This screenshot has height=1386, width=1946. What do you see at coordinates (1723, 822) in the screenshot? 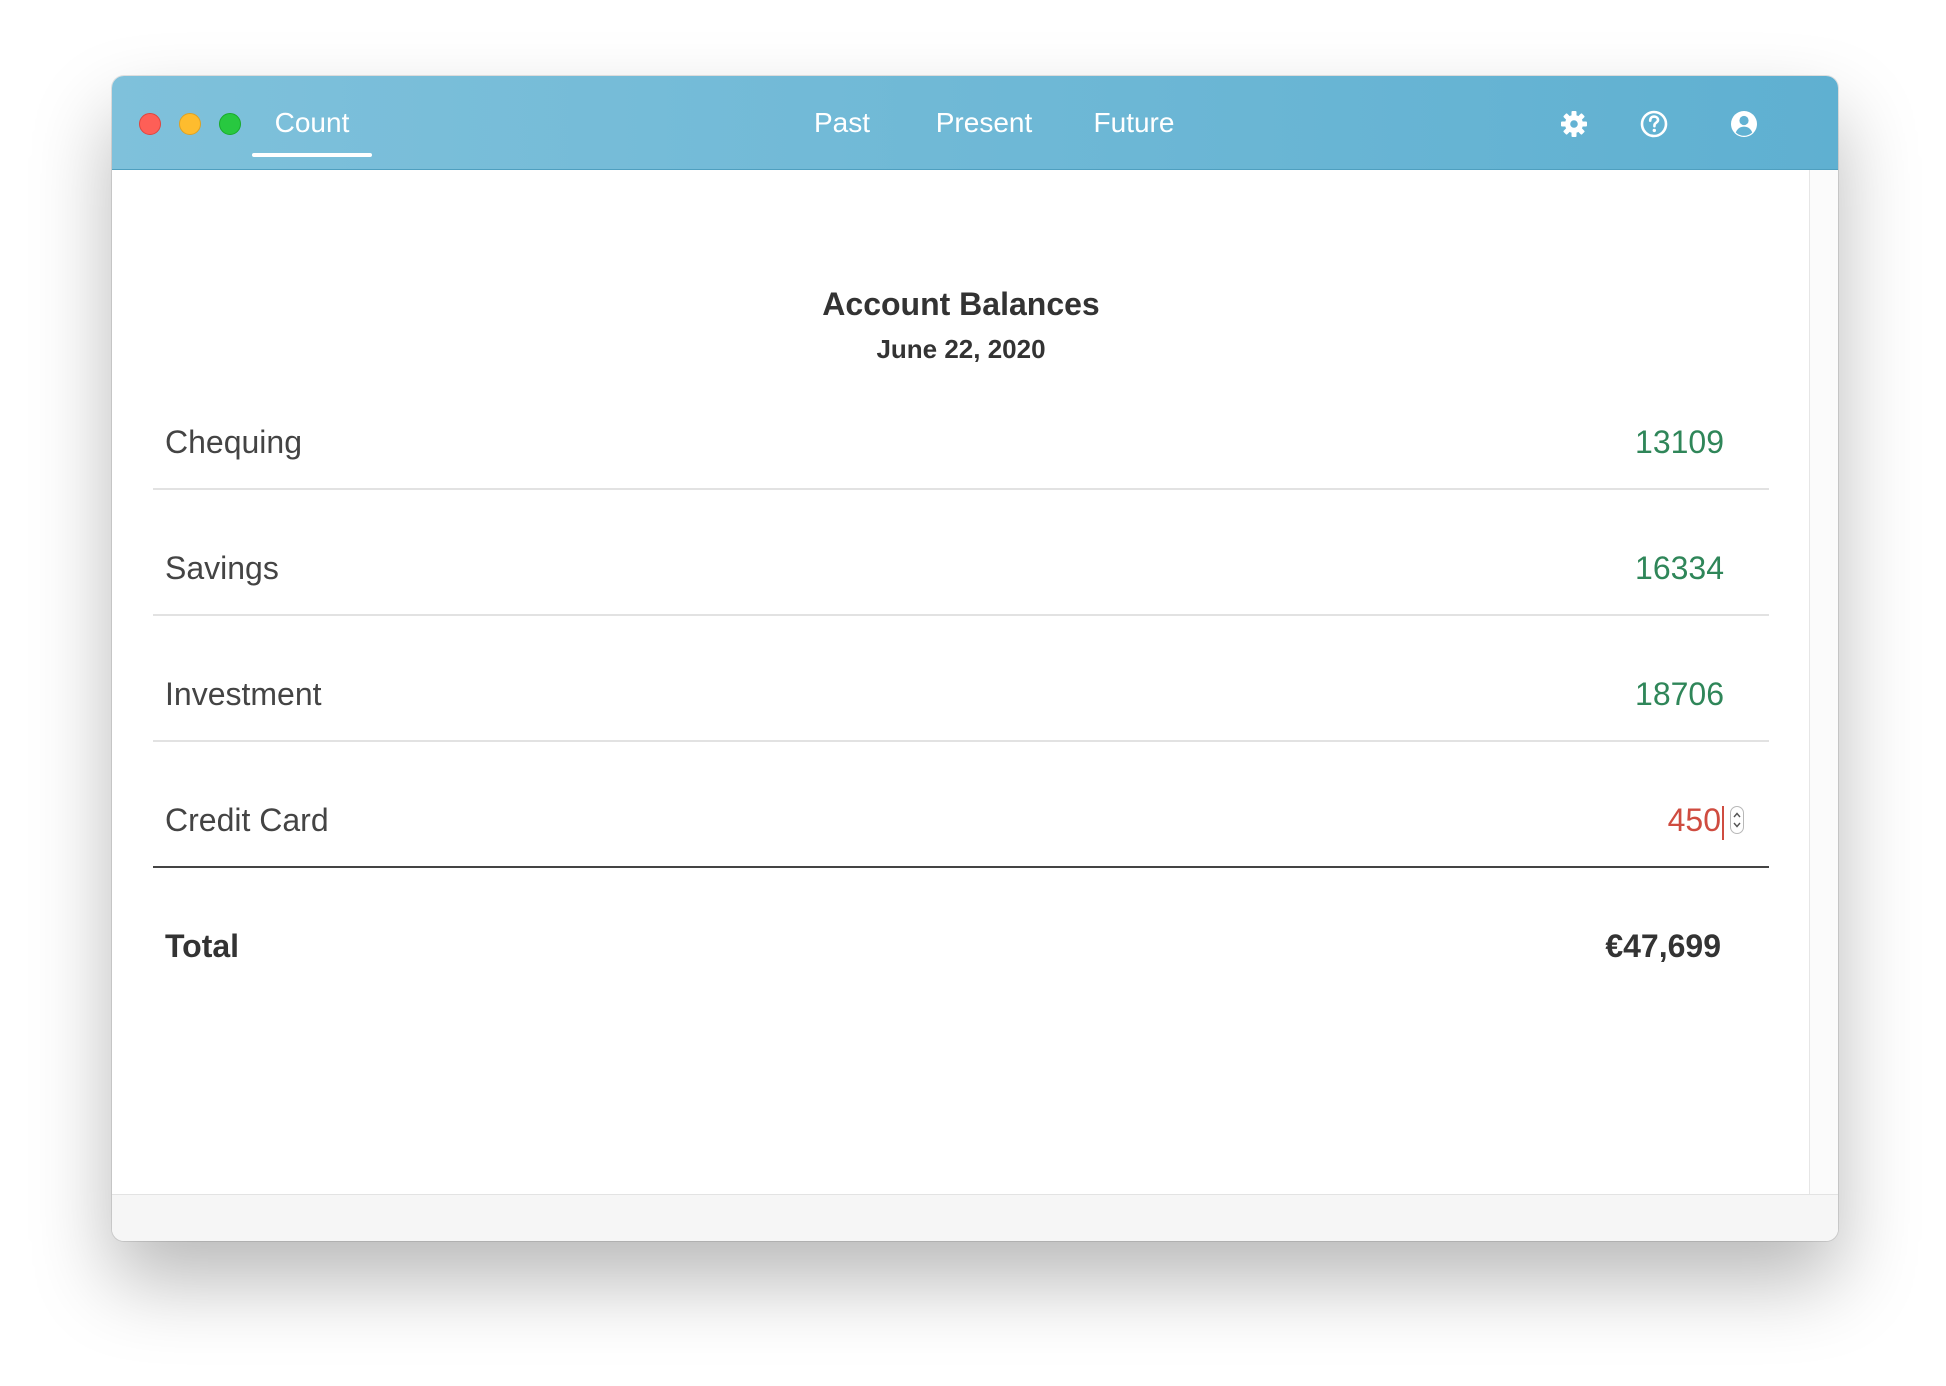
I see `text-caret` at bounding box center [1723, 822].